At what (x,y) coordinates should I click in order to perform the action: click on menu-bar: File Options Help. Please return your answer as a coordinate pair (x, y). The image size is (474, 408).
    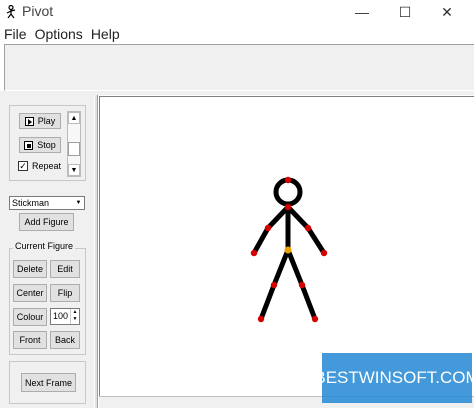
    Looking at the image, I should click on (62, 35).